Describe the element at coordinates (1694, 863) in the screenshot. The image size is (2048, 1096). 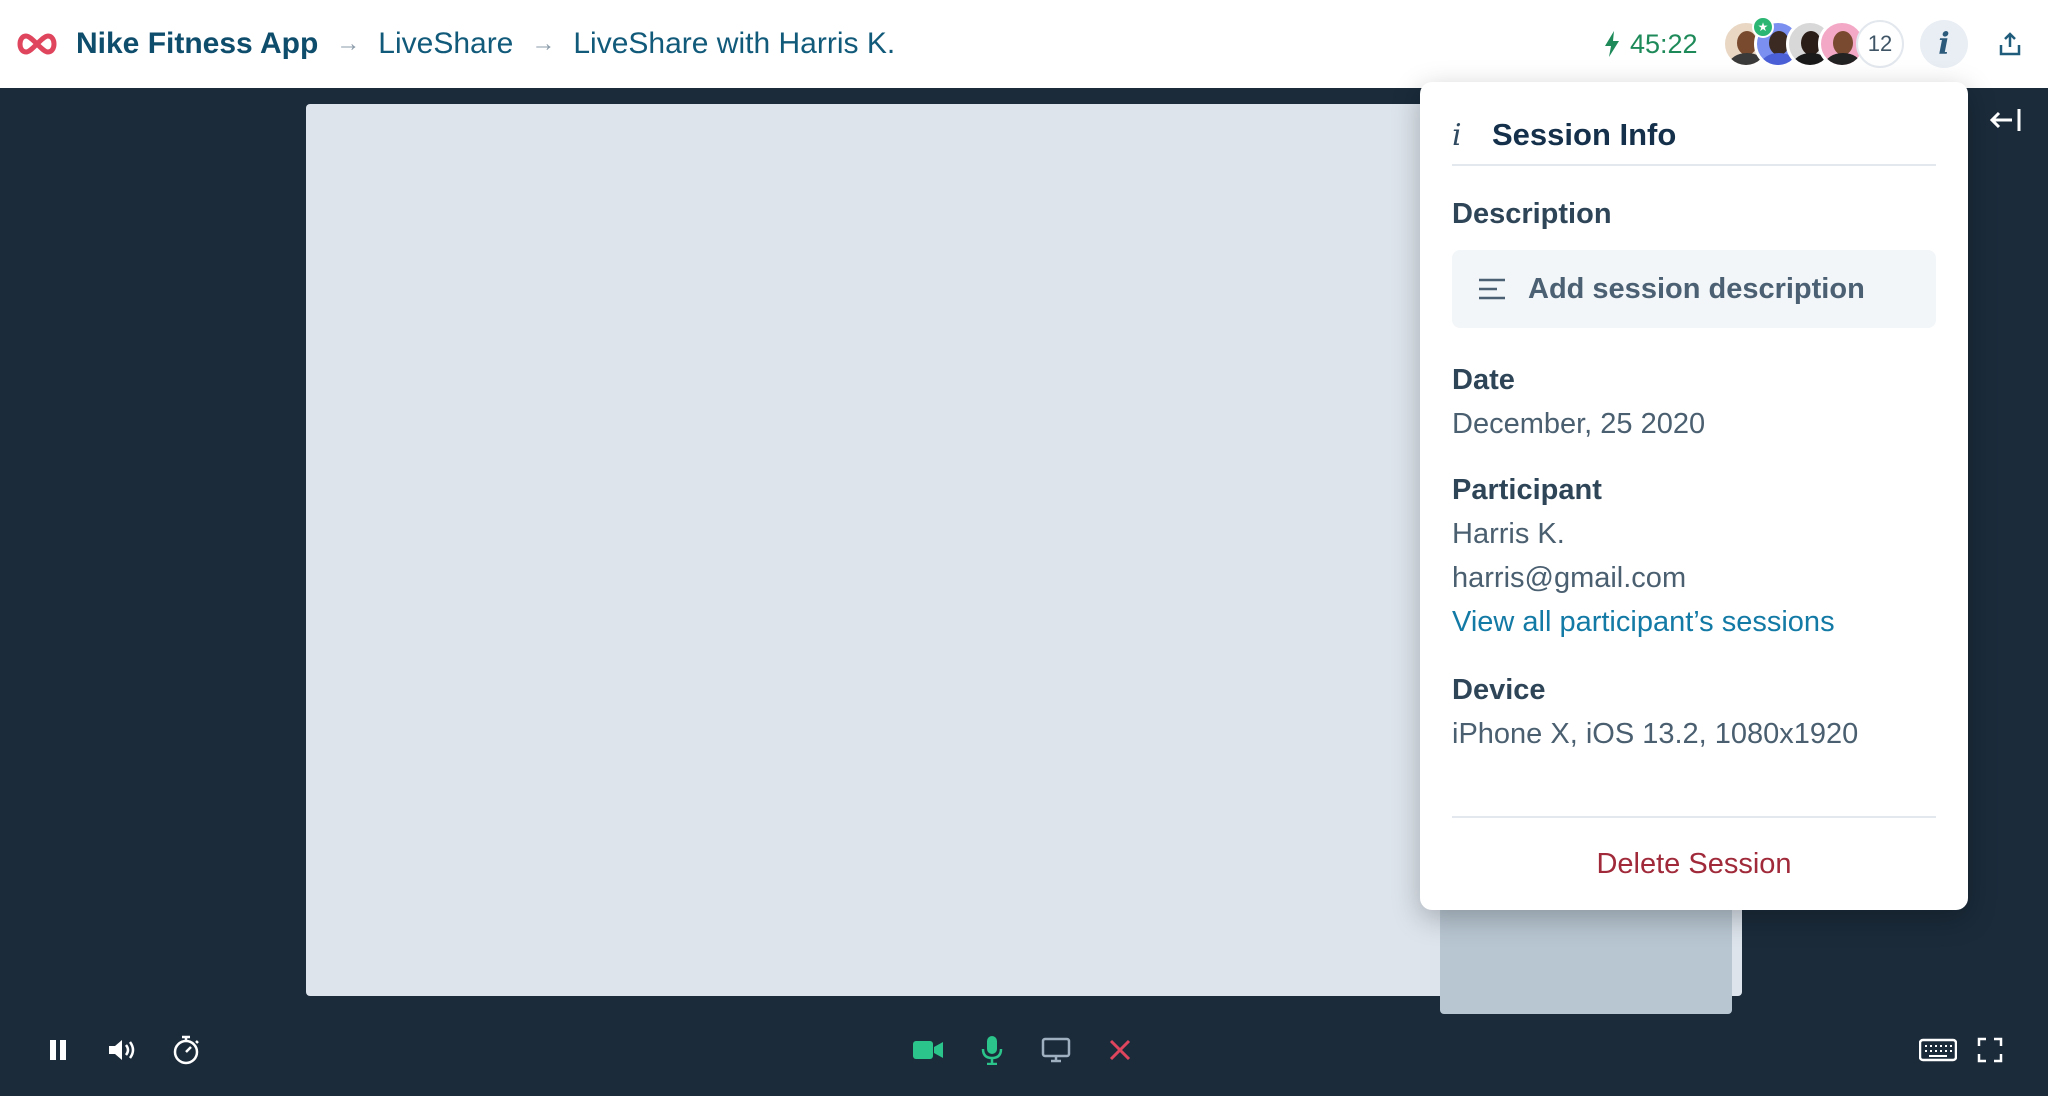
I see `delete-session-button: Delete Session` at that location.